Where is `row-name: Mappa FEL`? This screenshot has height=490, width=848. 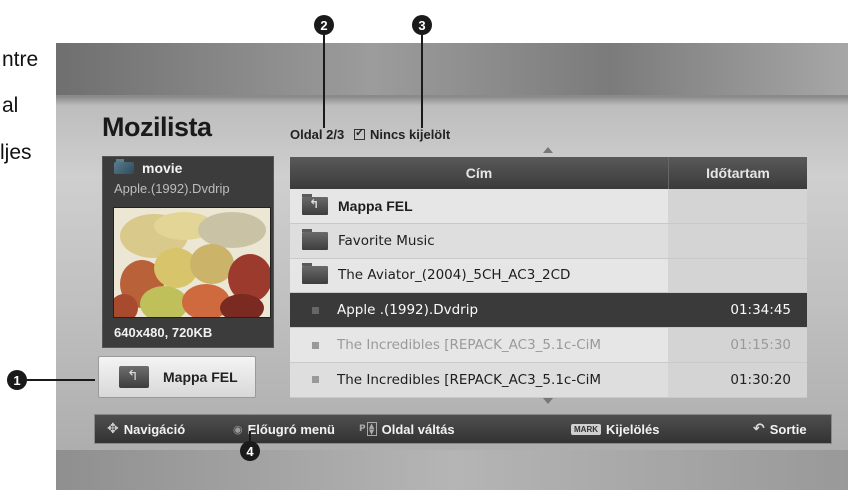
row-name: Mappa FEL is located at coordinates (375, 205).